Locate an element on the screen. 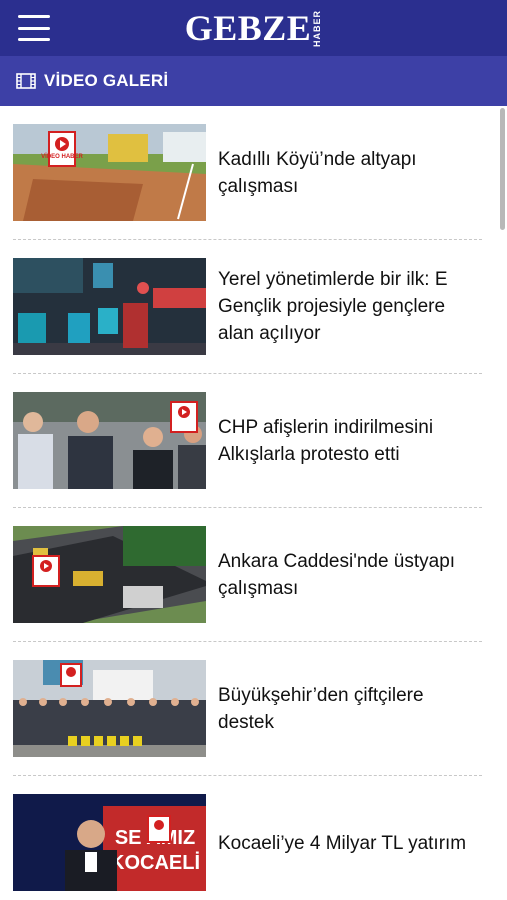 The image size is (507, 900). logo-text: GEBZE is located at coordinates (248, 28).